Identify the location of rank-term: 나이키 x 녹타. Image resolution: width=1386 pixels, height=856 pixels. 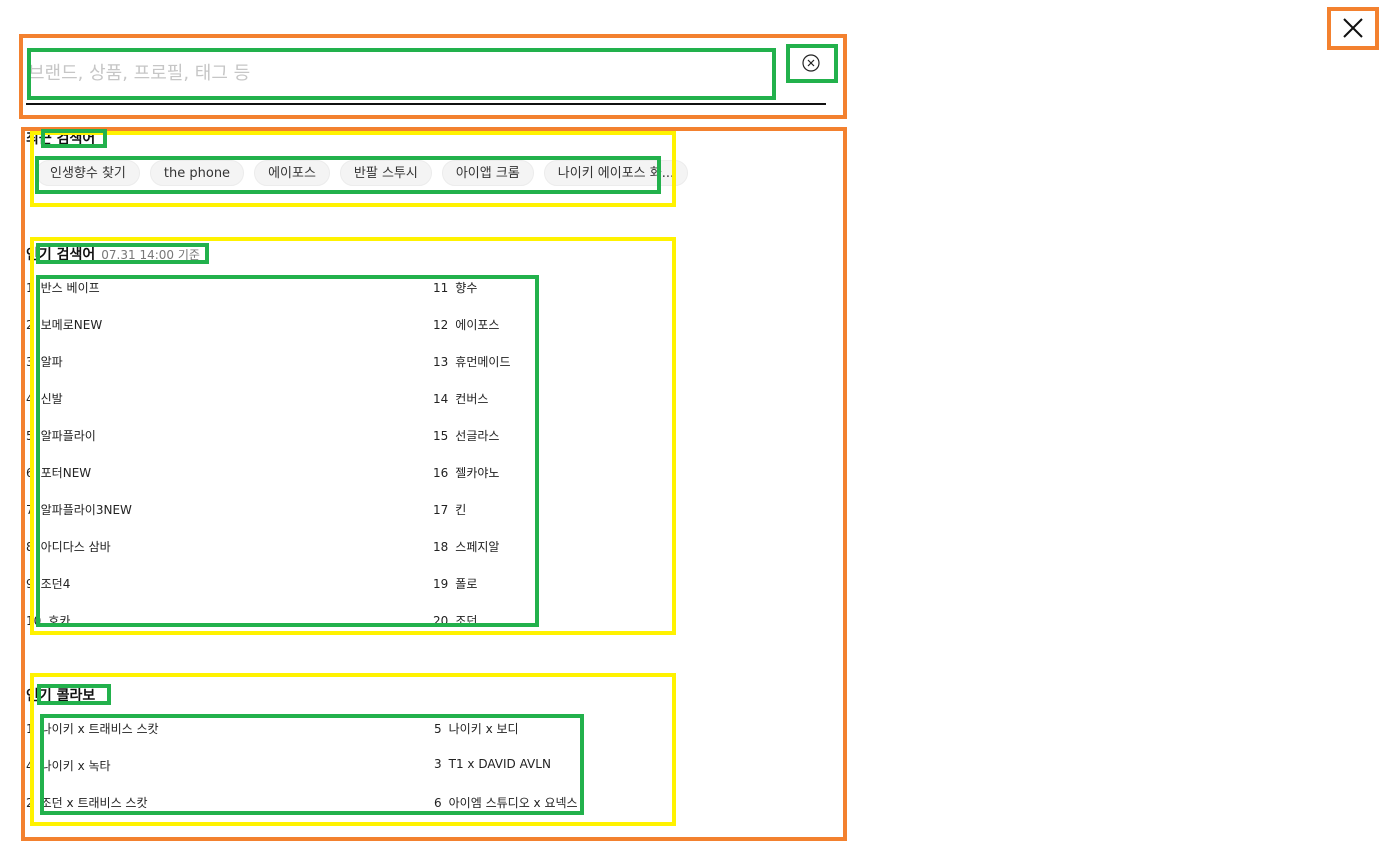
(75, 766).